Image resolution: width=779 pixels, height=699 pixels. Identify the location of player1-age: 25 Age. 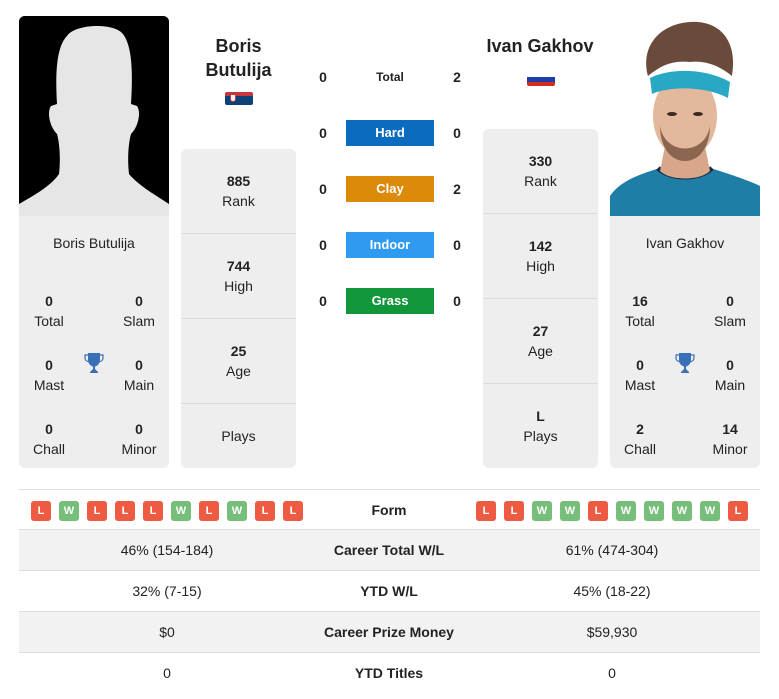
(238, 361).